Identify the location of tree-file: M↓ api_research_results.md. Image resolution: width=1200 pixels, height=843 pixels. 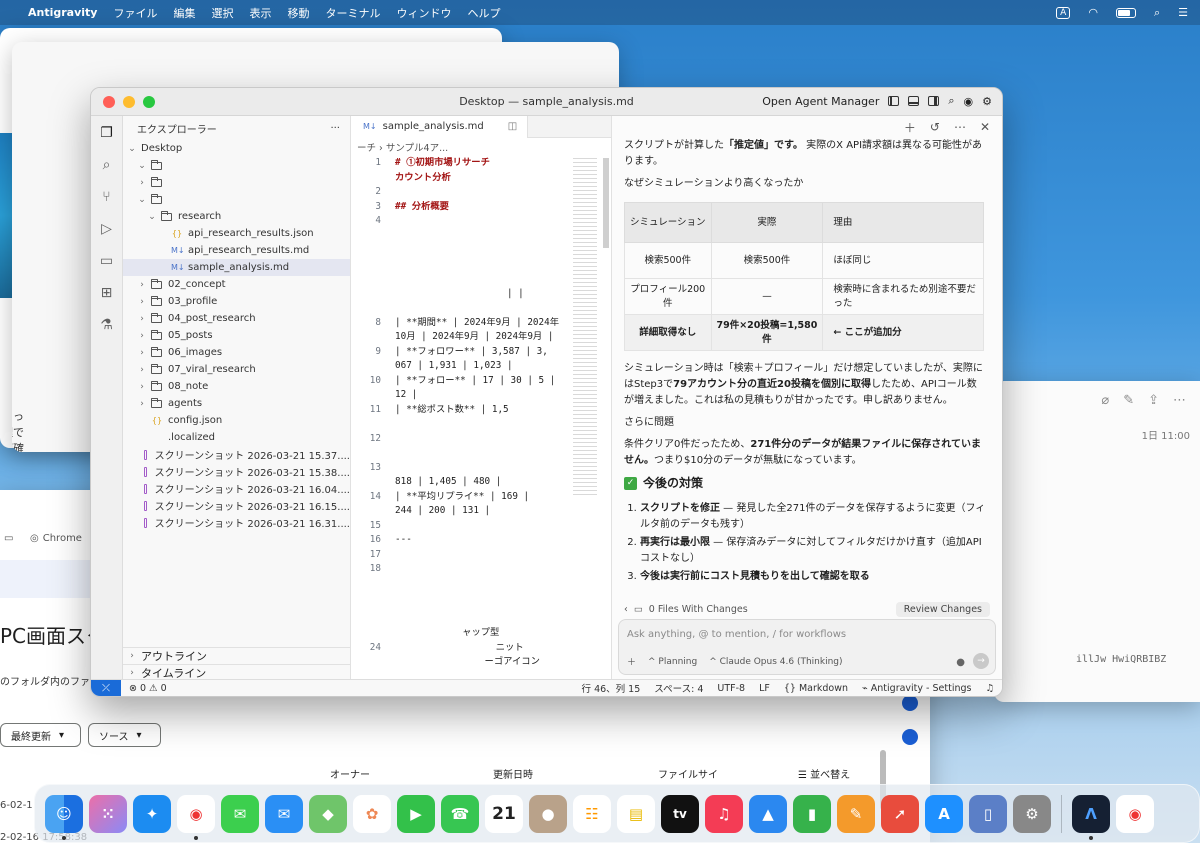
(236, 250).